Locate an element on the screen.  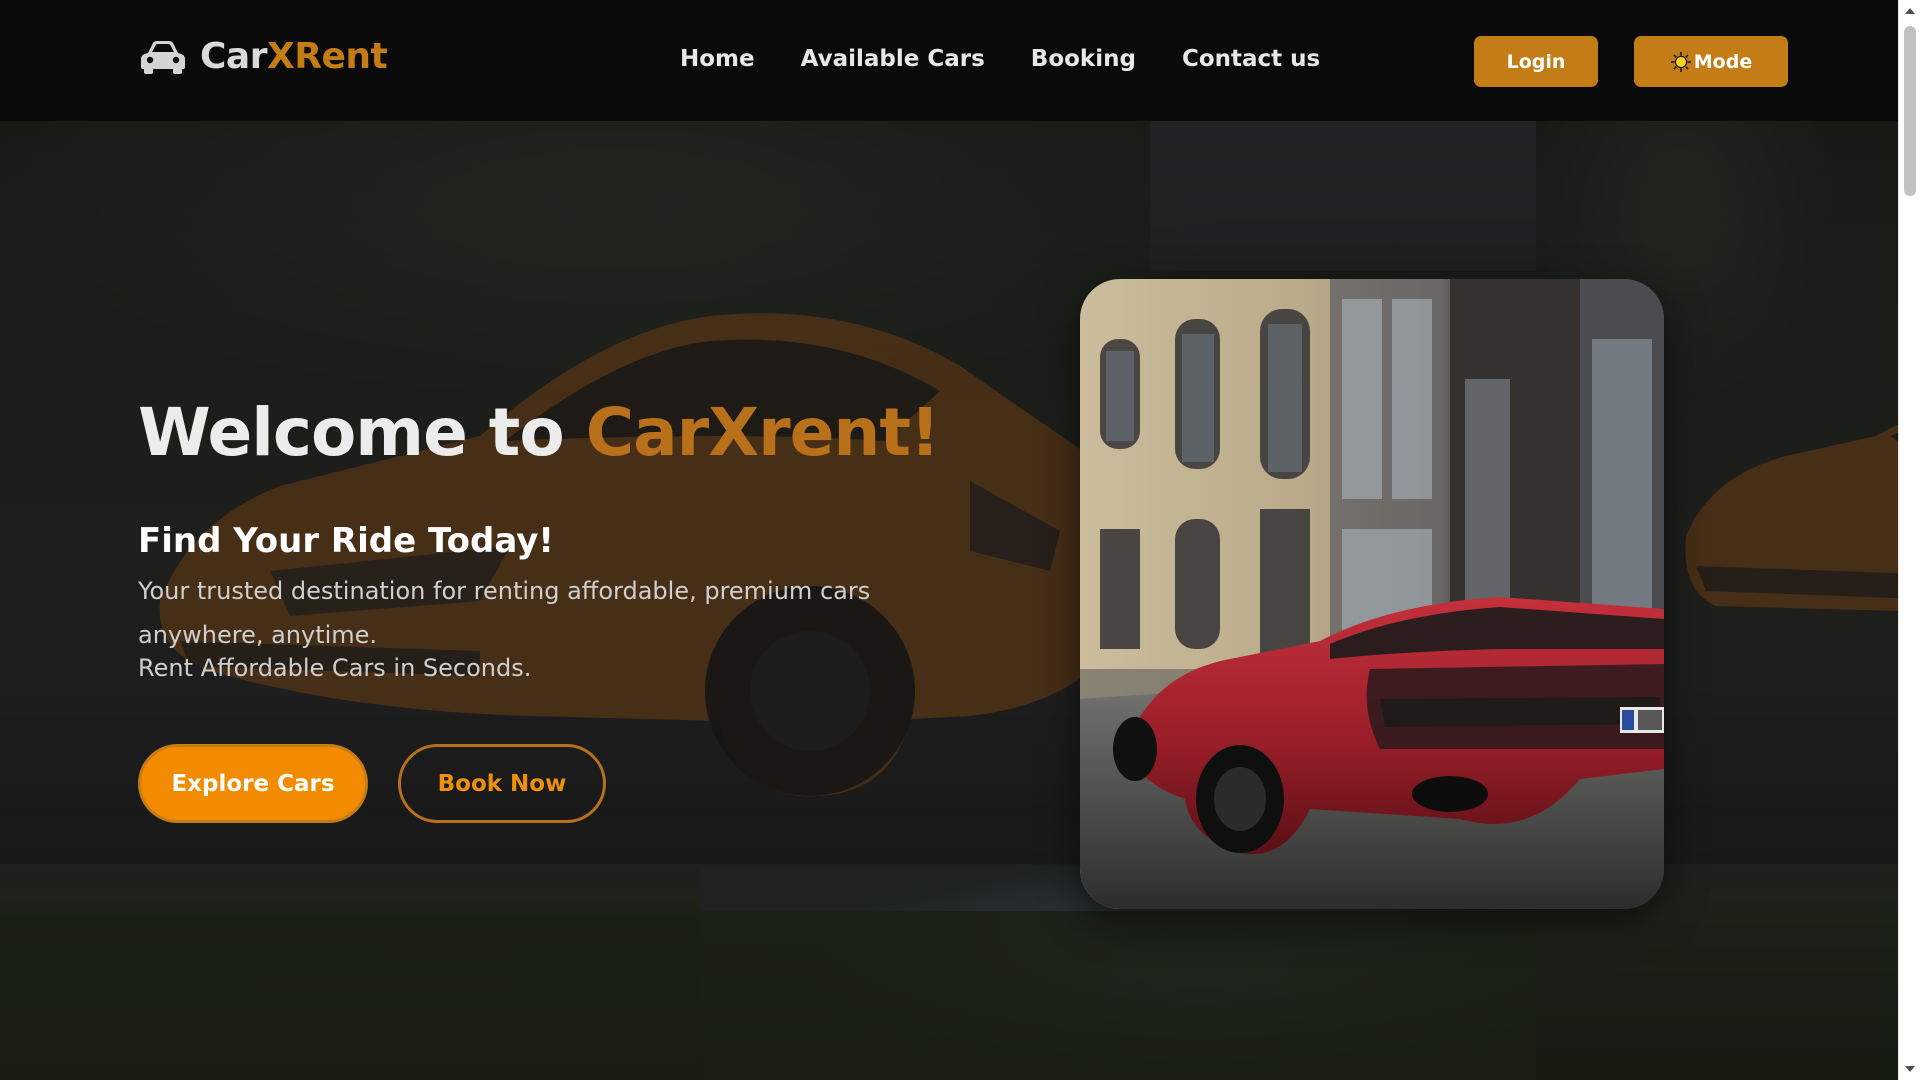
explore-cars-label: Explore Cars is located at coordinates (253, 783).